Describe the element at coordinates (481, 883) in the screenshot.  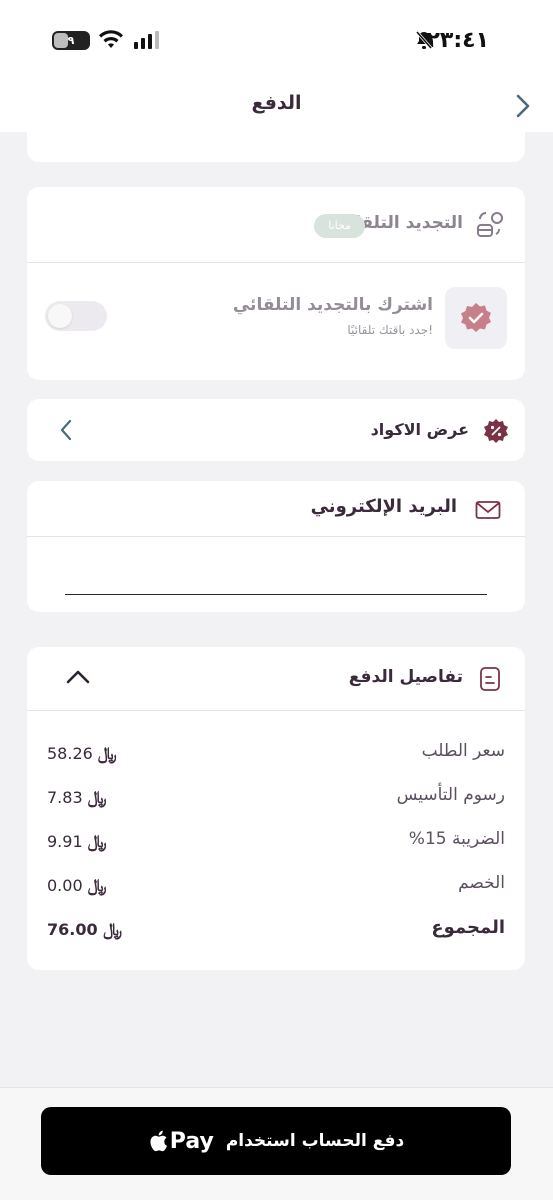
I see `row-label: الخصم` at that location.